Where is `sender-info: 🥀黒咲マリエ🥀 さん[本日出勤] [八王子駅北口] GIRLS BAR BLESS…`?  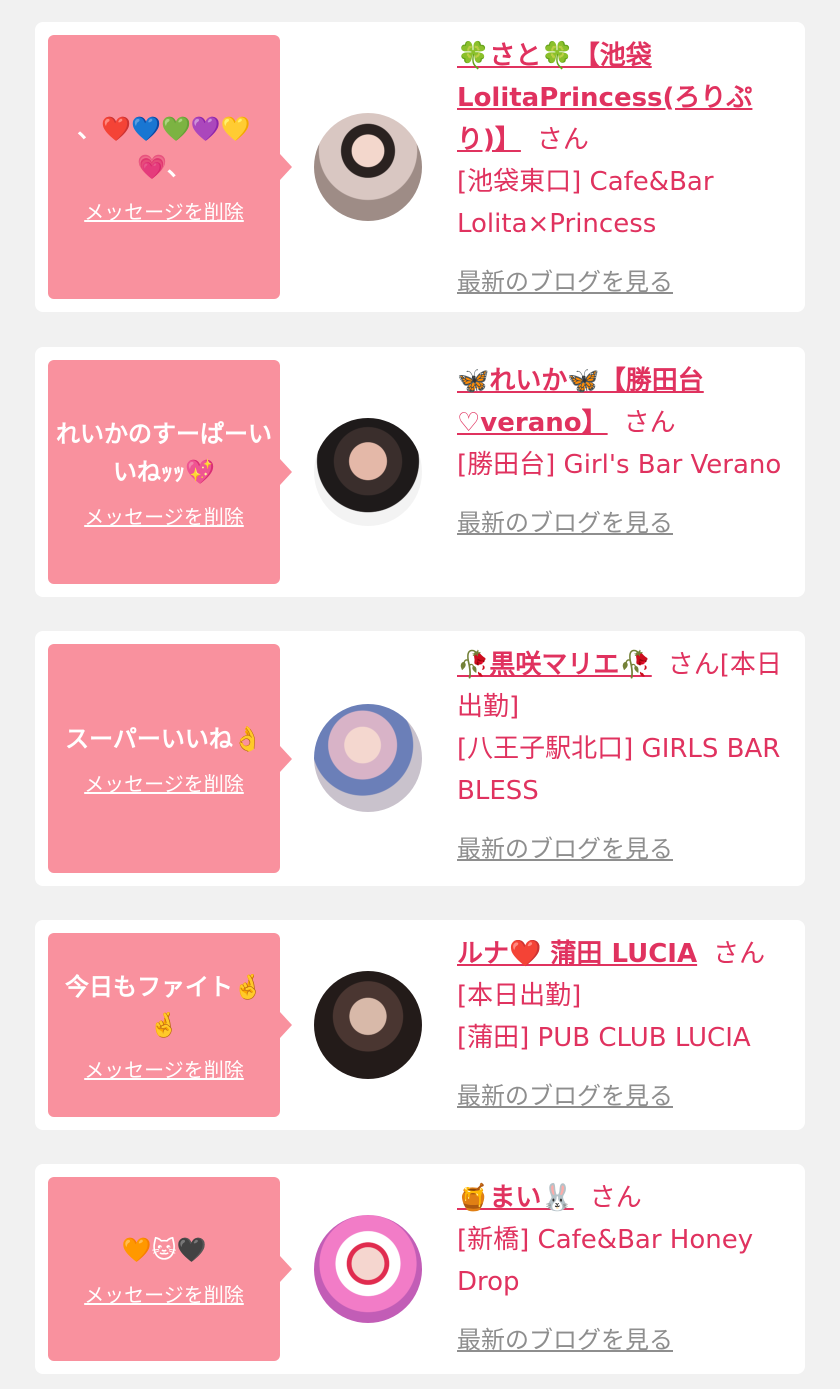 sender-info: 🥀黒咲マリエ🥀 さん[本日出勤] [八王子駅北口] GIRLS BAR BLESS… is located at coordinates (624, 757).